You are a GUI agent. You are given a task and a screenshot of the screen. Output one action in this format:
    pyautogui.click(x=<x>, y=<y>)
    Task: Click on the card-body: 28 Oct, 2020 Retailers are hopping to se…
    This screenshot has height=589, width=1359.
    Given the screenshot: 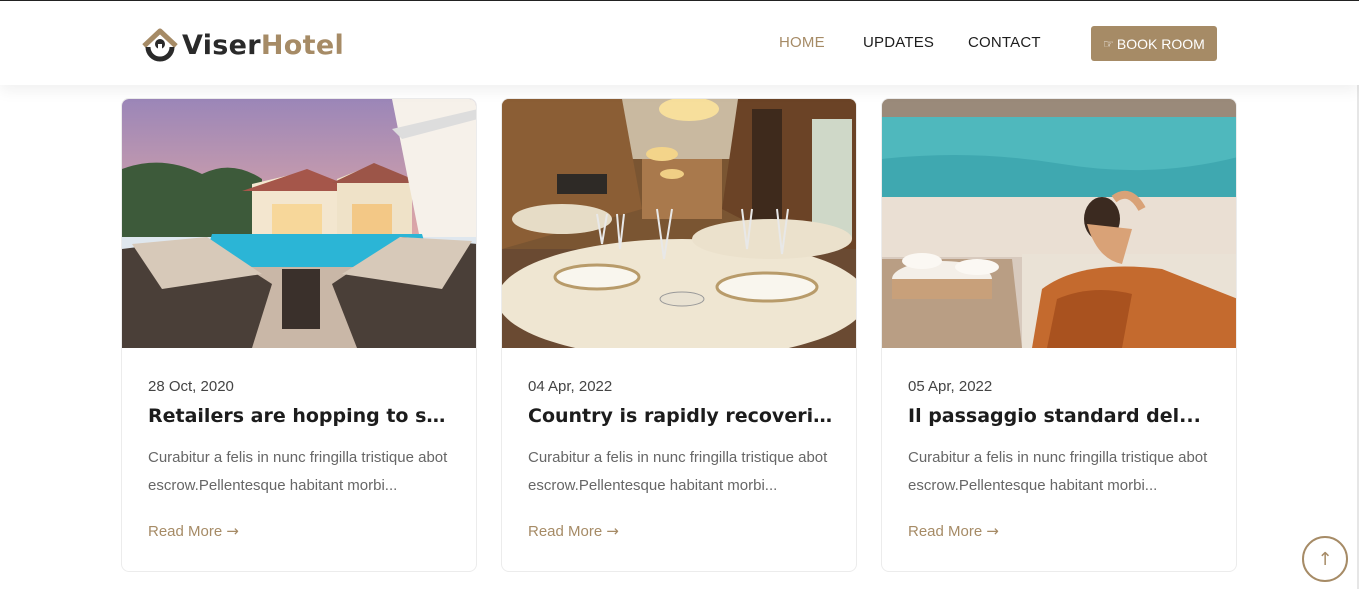 What is the action you would take?
    pyautogui.click(x=301, y=459)
    